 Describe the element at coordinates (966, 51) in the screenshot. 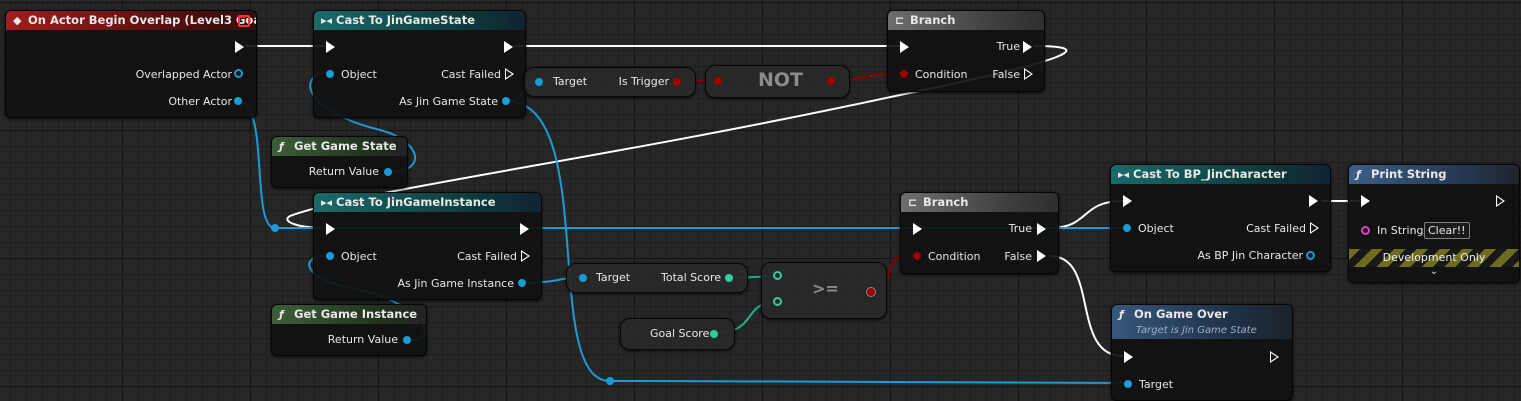

I see `branch-node-1: ⊏ Branch True Condition False` at that location.